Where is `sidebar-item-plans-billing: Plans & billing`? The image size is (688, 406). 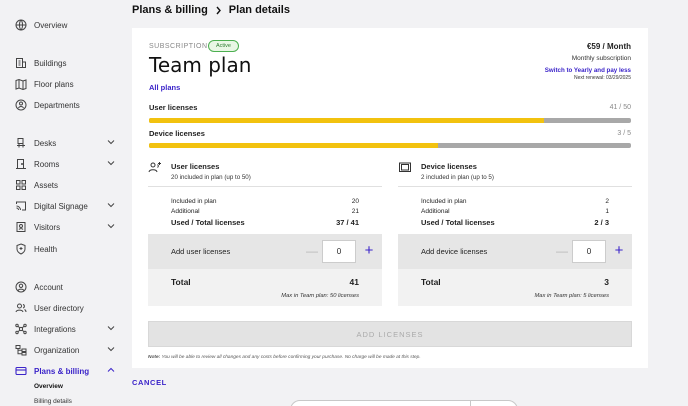 sidebar-item-plans-billing: Plans & billing is located at coordinates (67, 371).